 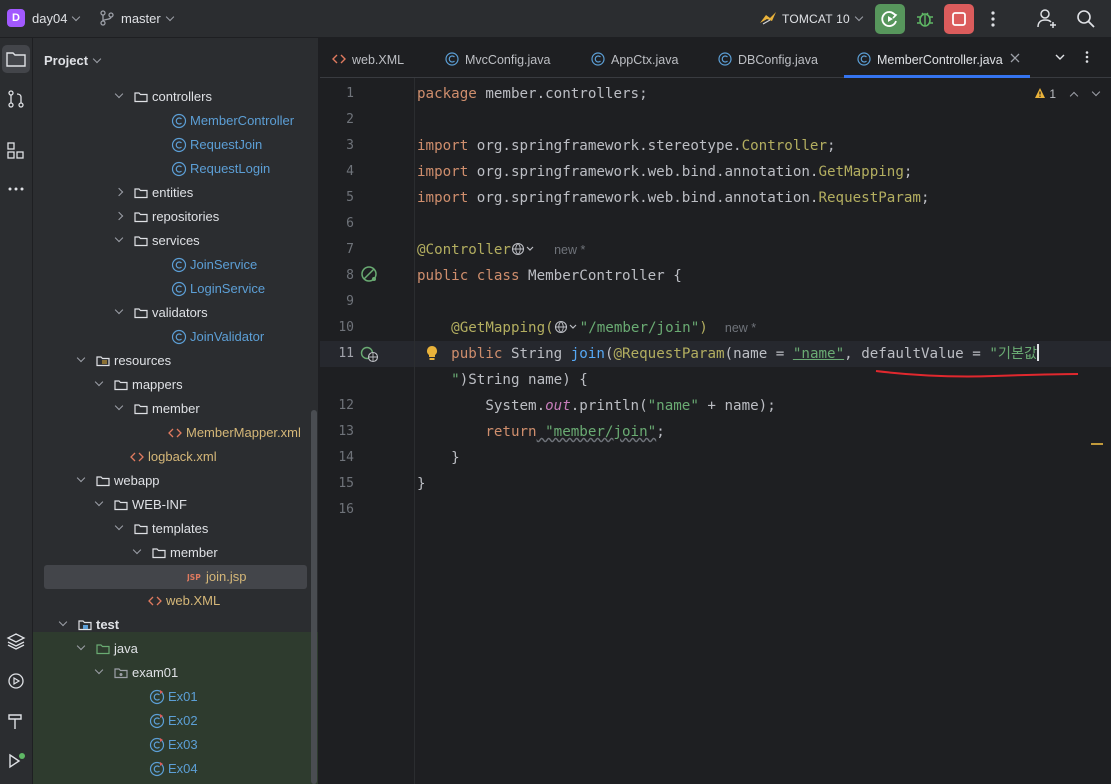 What do you see at coordinates (501, 250) in the screenshot?
I see `code-line-7: @Controller new *` at bounding box center [501, 250].